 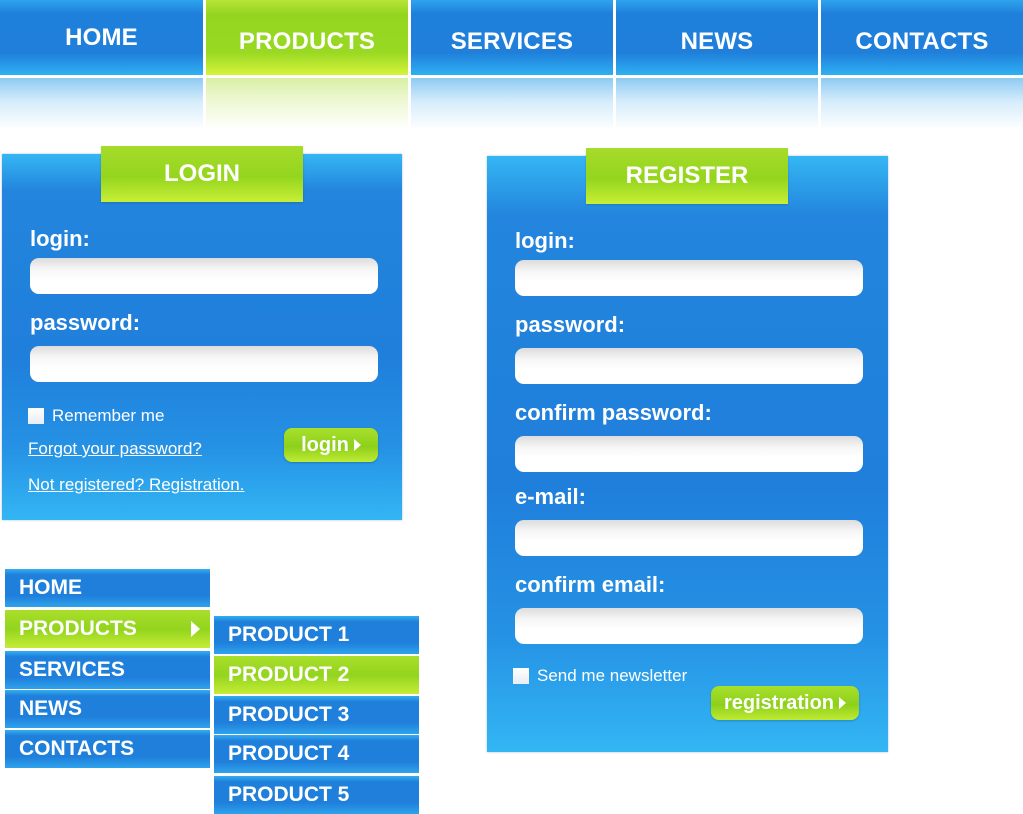 What do you see at coordinates (689, 278) in the screenshot?
I see `register-login-input` at bounding box center [689, 278].